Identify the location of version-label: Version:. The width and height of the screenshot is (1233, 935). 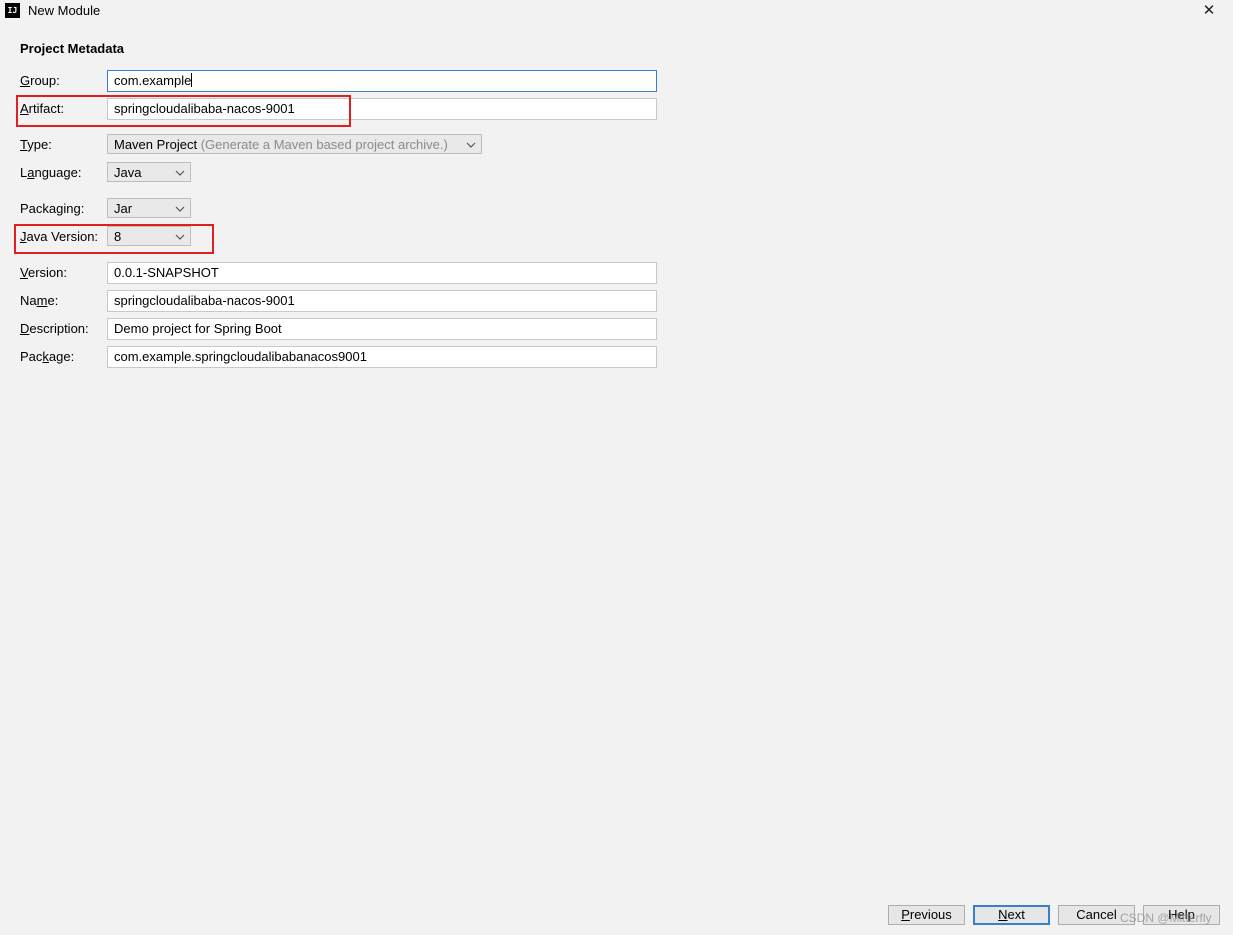
(43, 272).